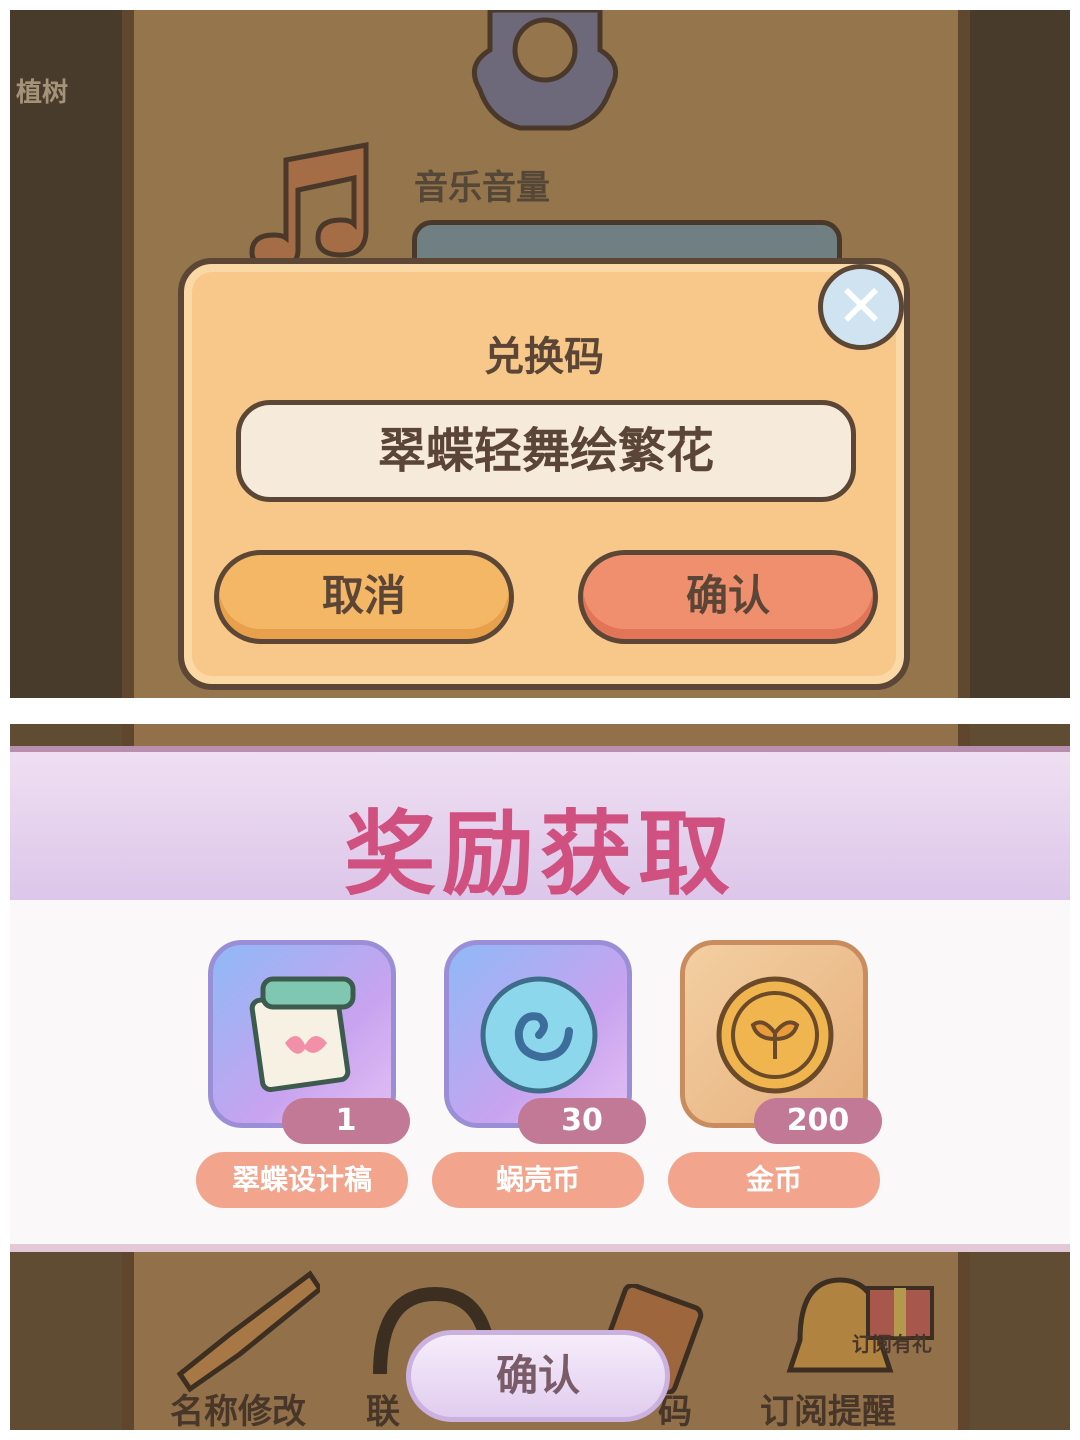  Describe the element at coordinates (364, 597) in the screenshot. I see `cancel-button: 取消` at that location.